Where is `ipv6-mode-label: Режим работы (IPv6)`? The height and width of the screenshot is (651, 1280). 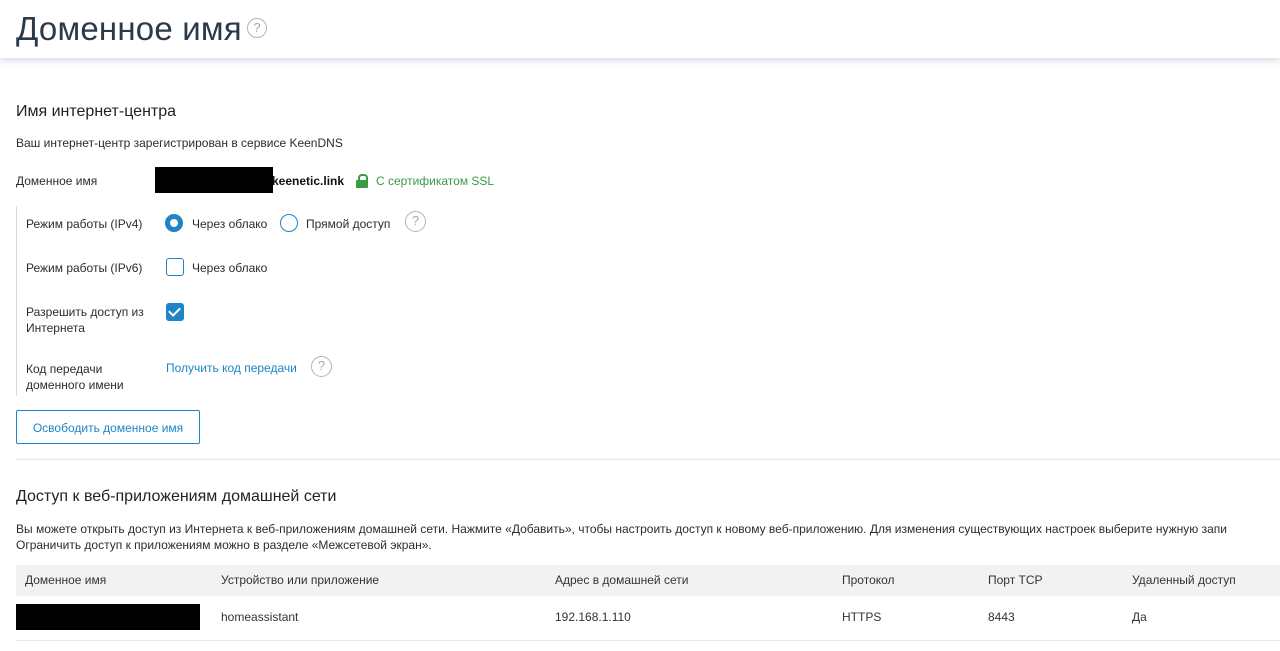 ipv6-mode-label: Режим работы (IPv6) is located at coordinates (84, 268).